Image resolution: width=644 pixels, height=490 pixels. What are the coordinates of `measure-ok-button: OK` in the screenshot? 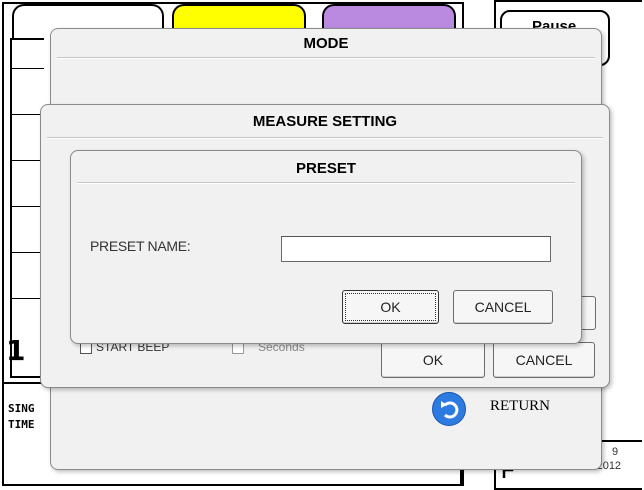 It's located at (433, 360).